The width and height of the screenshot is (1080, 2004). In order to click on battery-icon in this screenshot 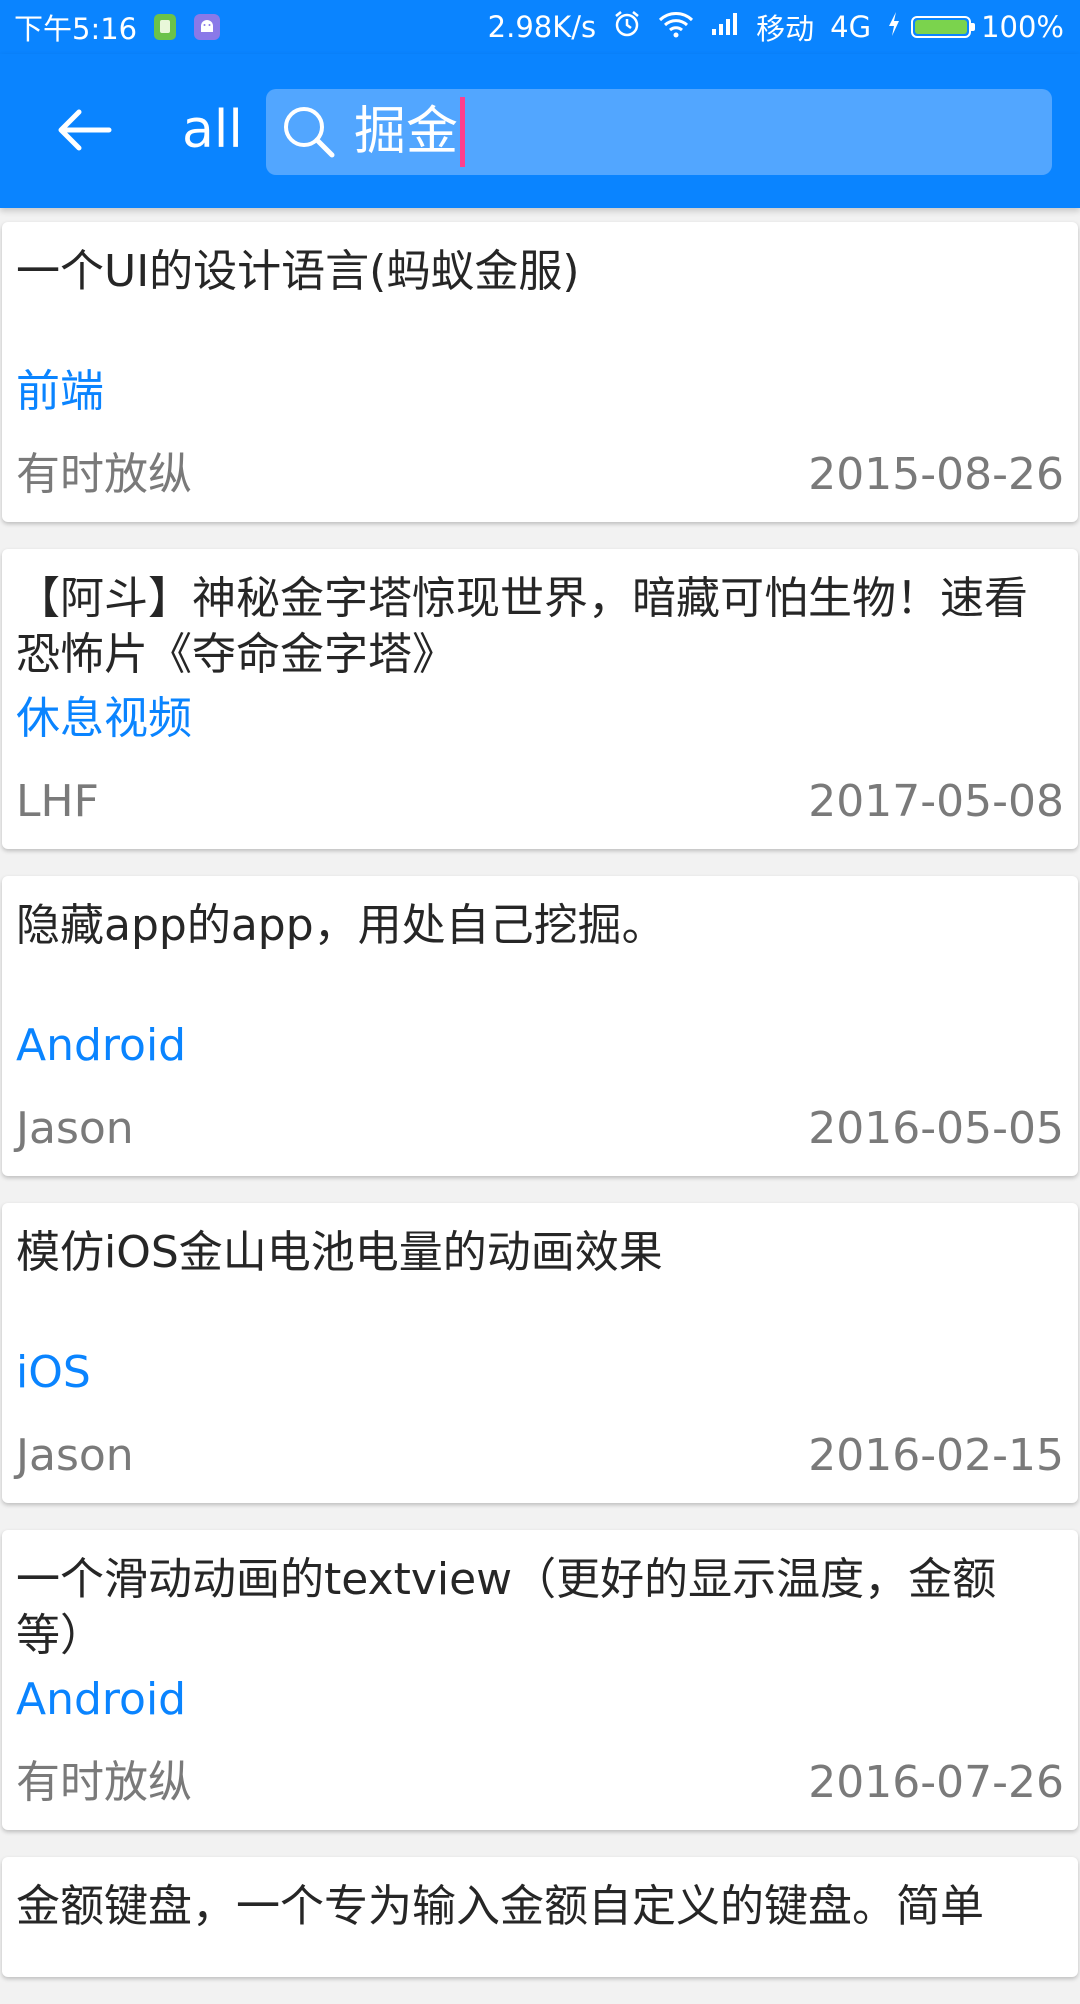, I will do `click(943, 27)`.